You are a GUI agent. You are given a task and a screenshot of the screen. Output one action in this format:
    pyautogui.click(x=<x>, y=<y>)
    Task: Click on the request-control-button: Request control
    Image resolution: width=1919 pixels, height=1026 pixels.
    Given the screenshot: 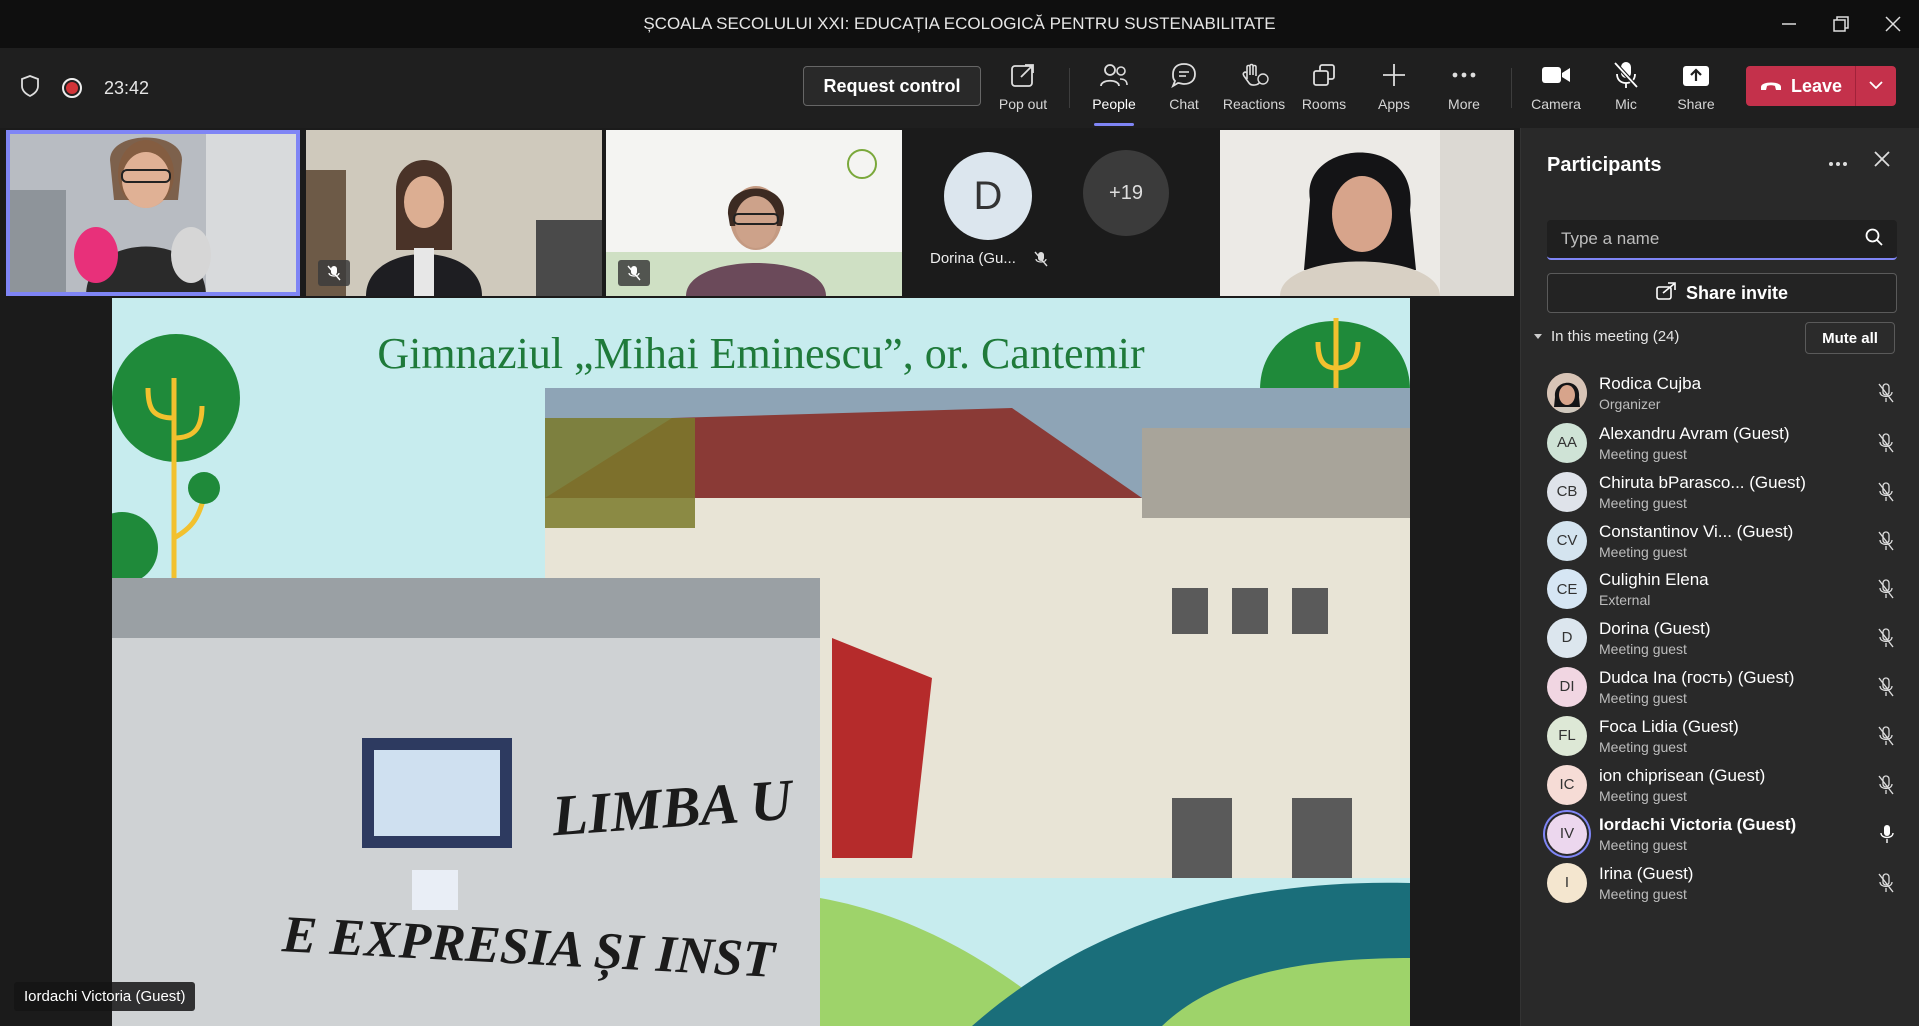 What is the action you would take?
    pyautogui.click(x=892, y=86)
    